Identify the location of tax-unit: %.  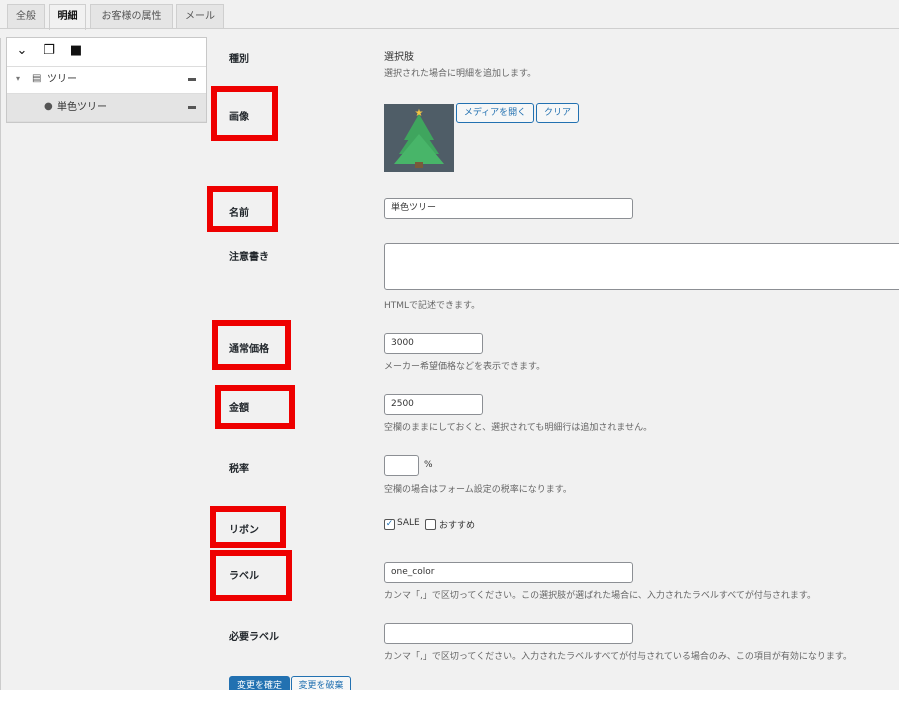
(428, 465).